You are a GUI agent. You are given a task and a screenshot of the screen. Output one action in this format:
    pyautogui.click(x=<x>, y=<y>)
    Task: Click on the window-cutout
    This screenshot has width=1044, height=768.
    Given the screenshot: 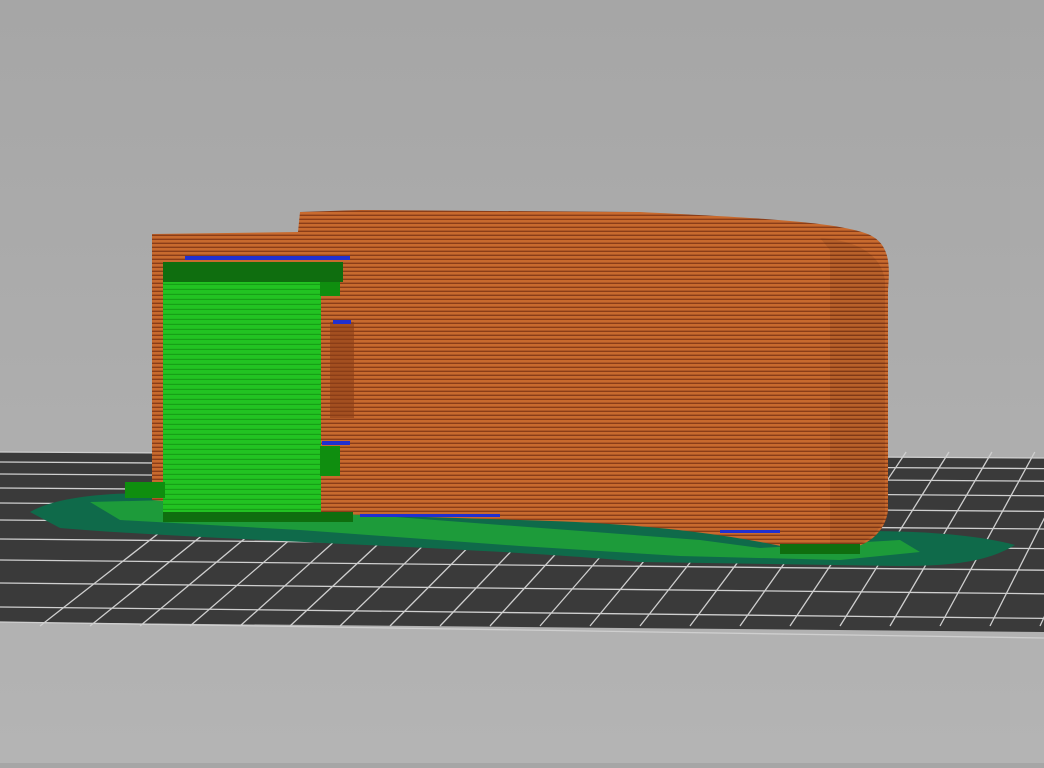 What is the action you would take?
    pyautogui.click(x=342, y=370)
    